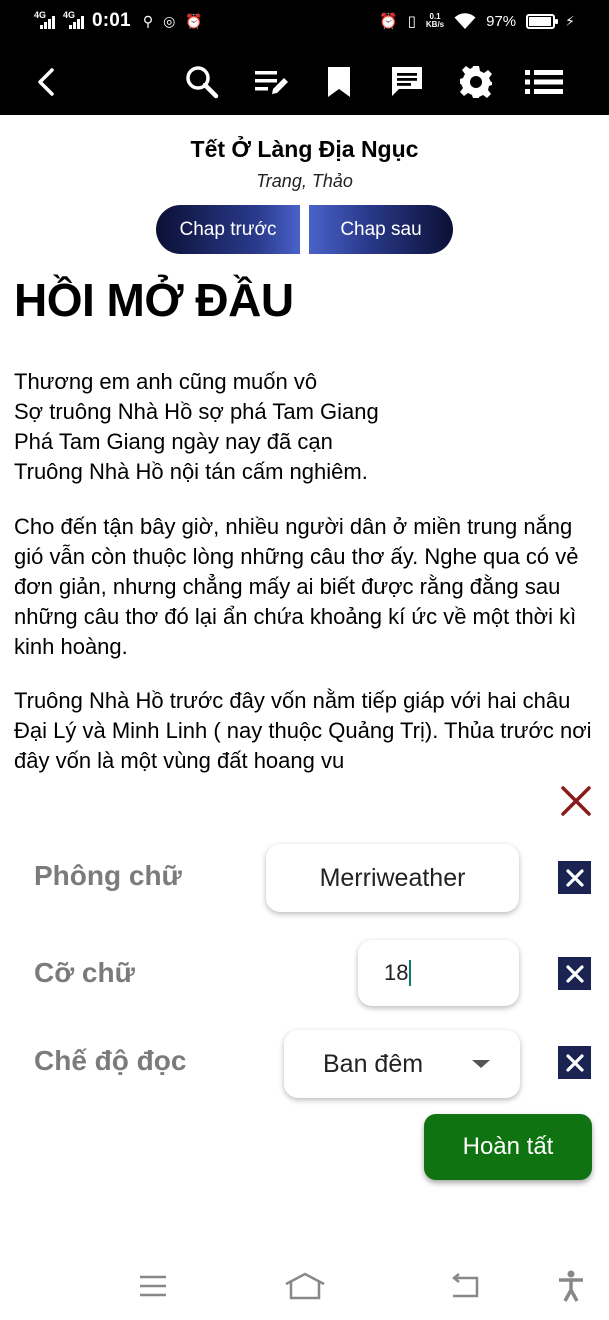  I want to click on previous-chapter-button: Chap trước, so click(228, 229).